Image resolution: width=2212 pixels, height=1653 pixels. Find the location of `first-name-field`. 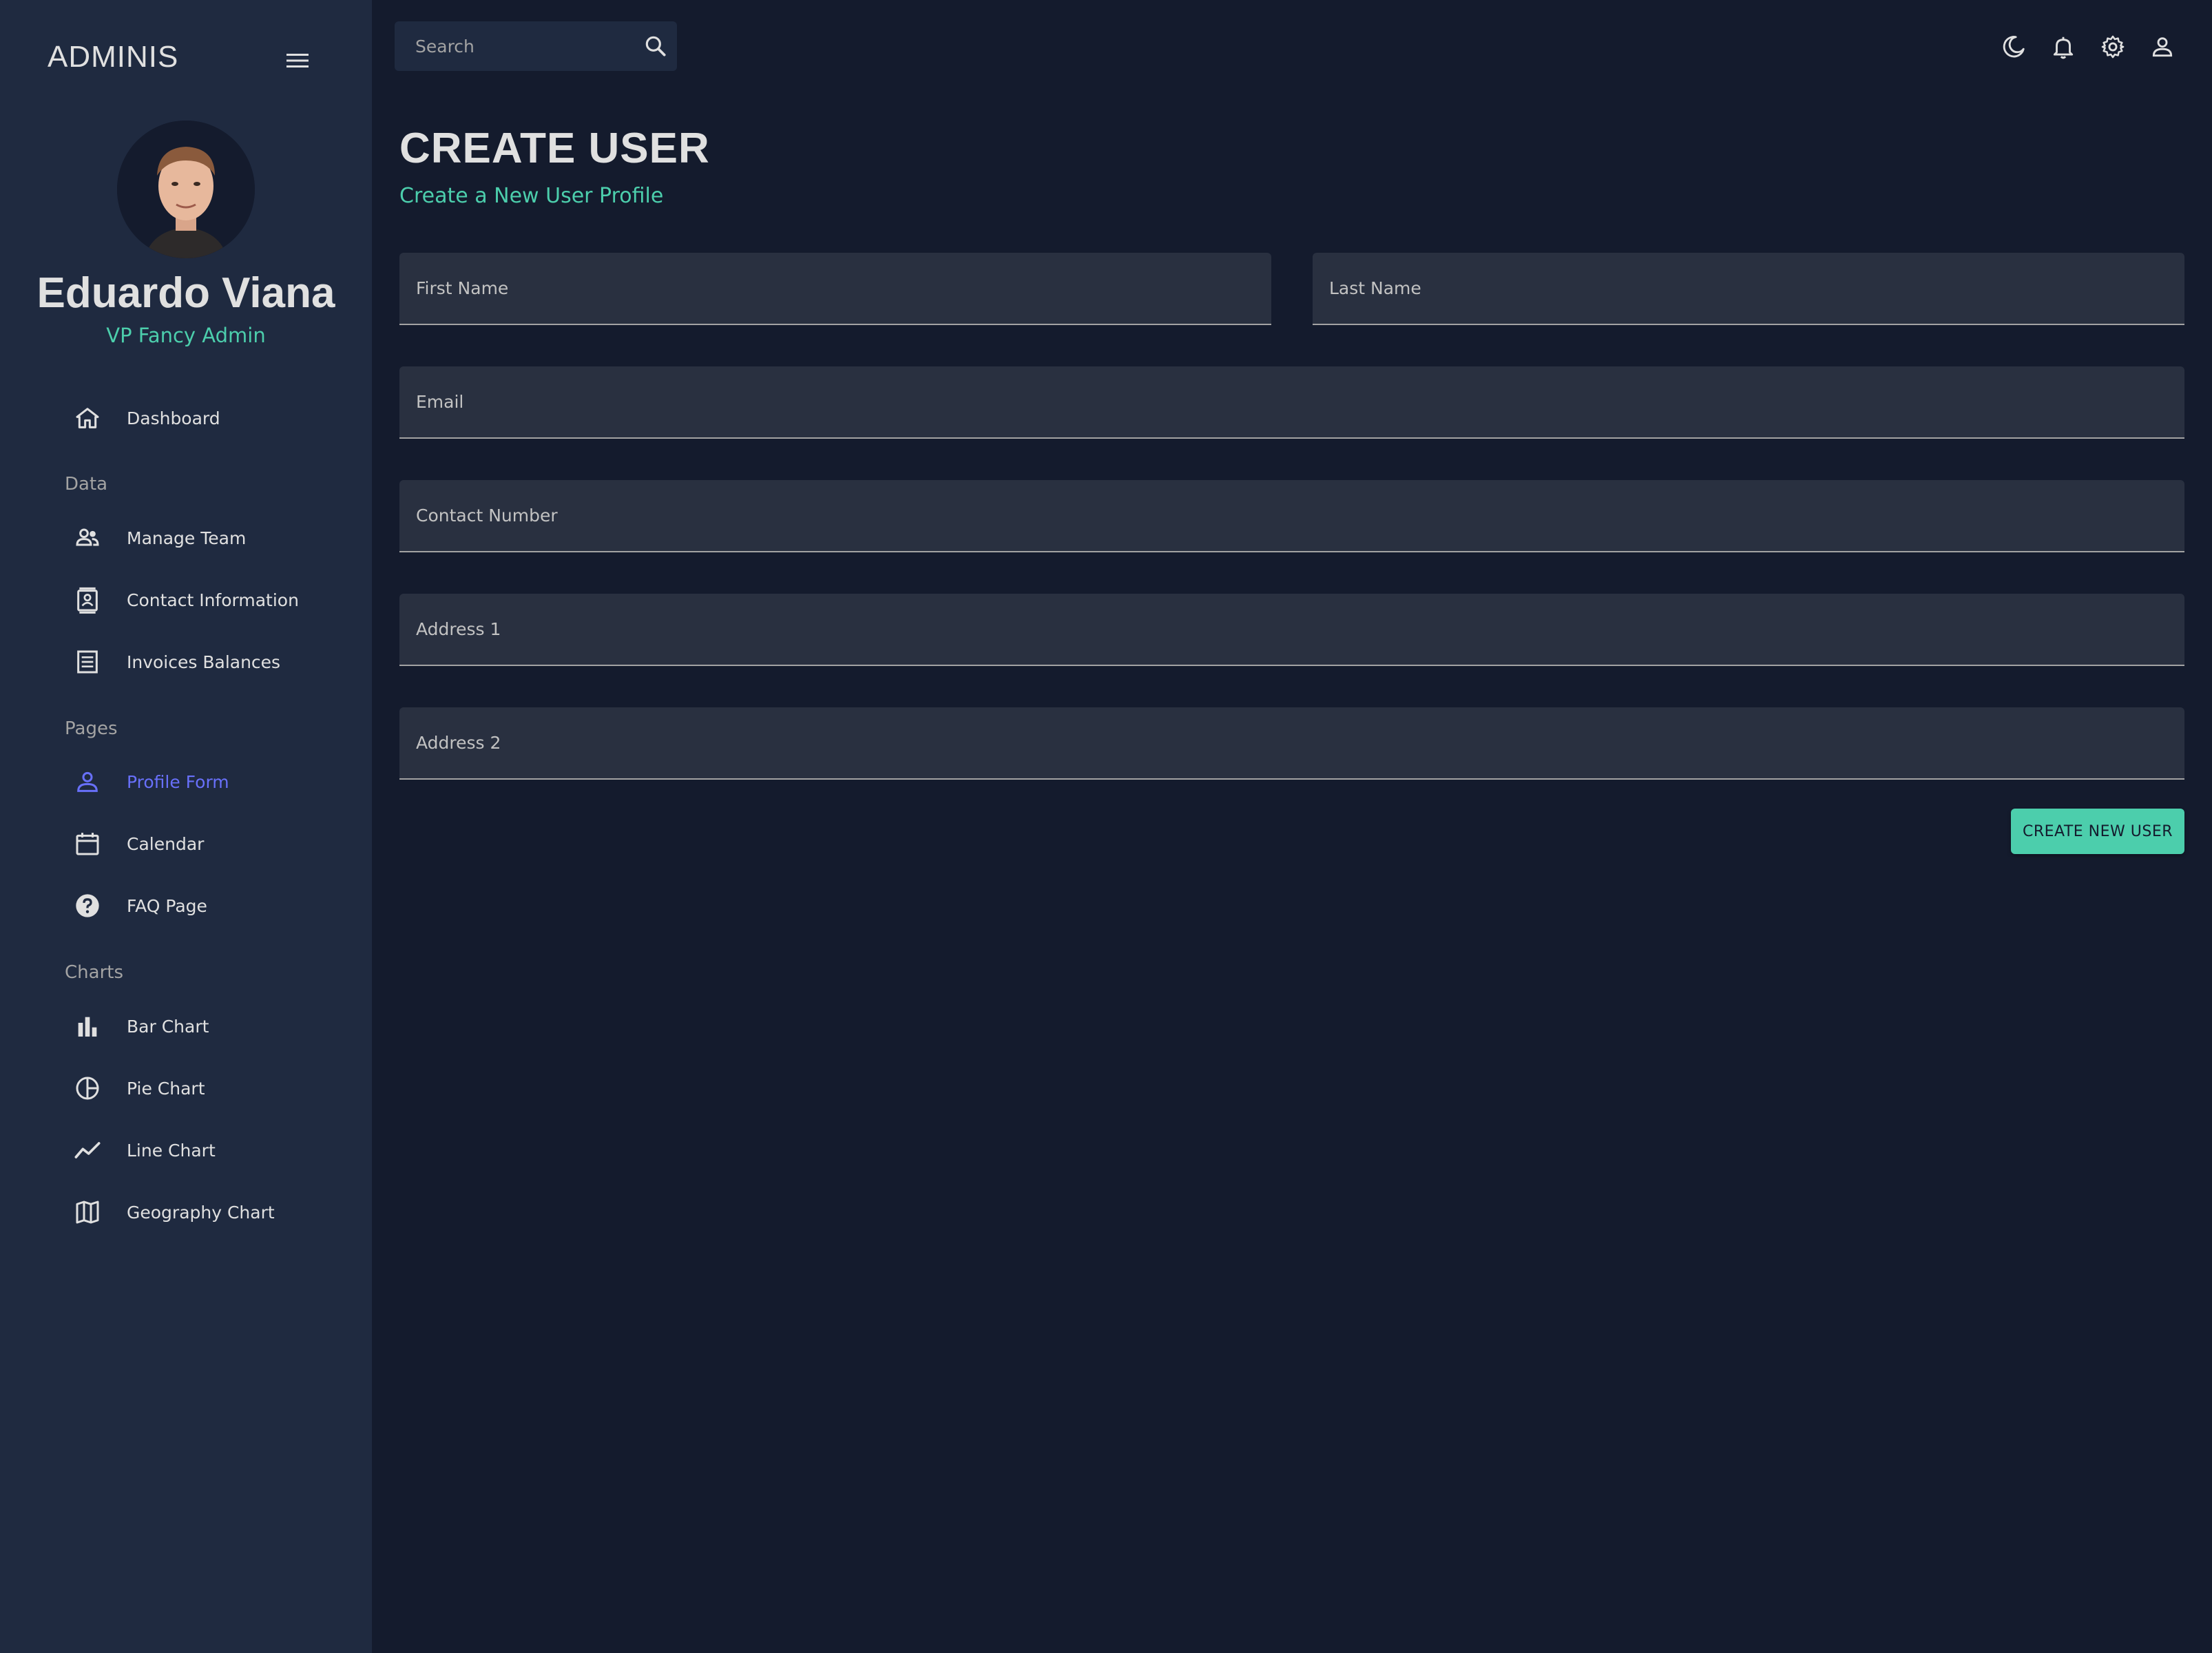

first-name-field is located at coordinates (835, 289).